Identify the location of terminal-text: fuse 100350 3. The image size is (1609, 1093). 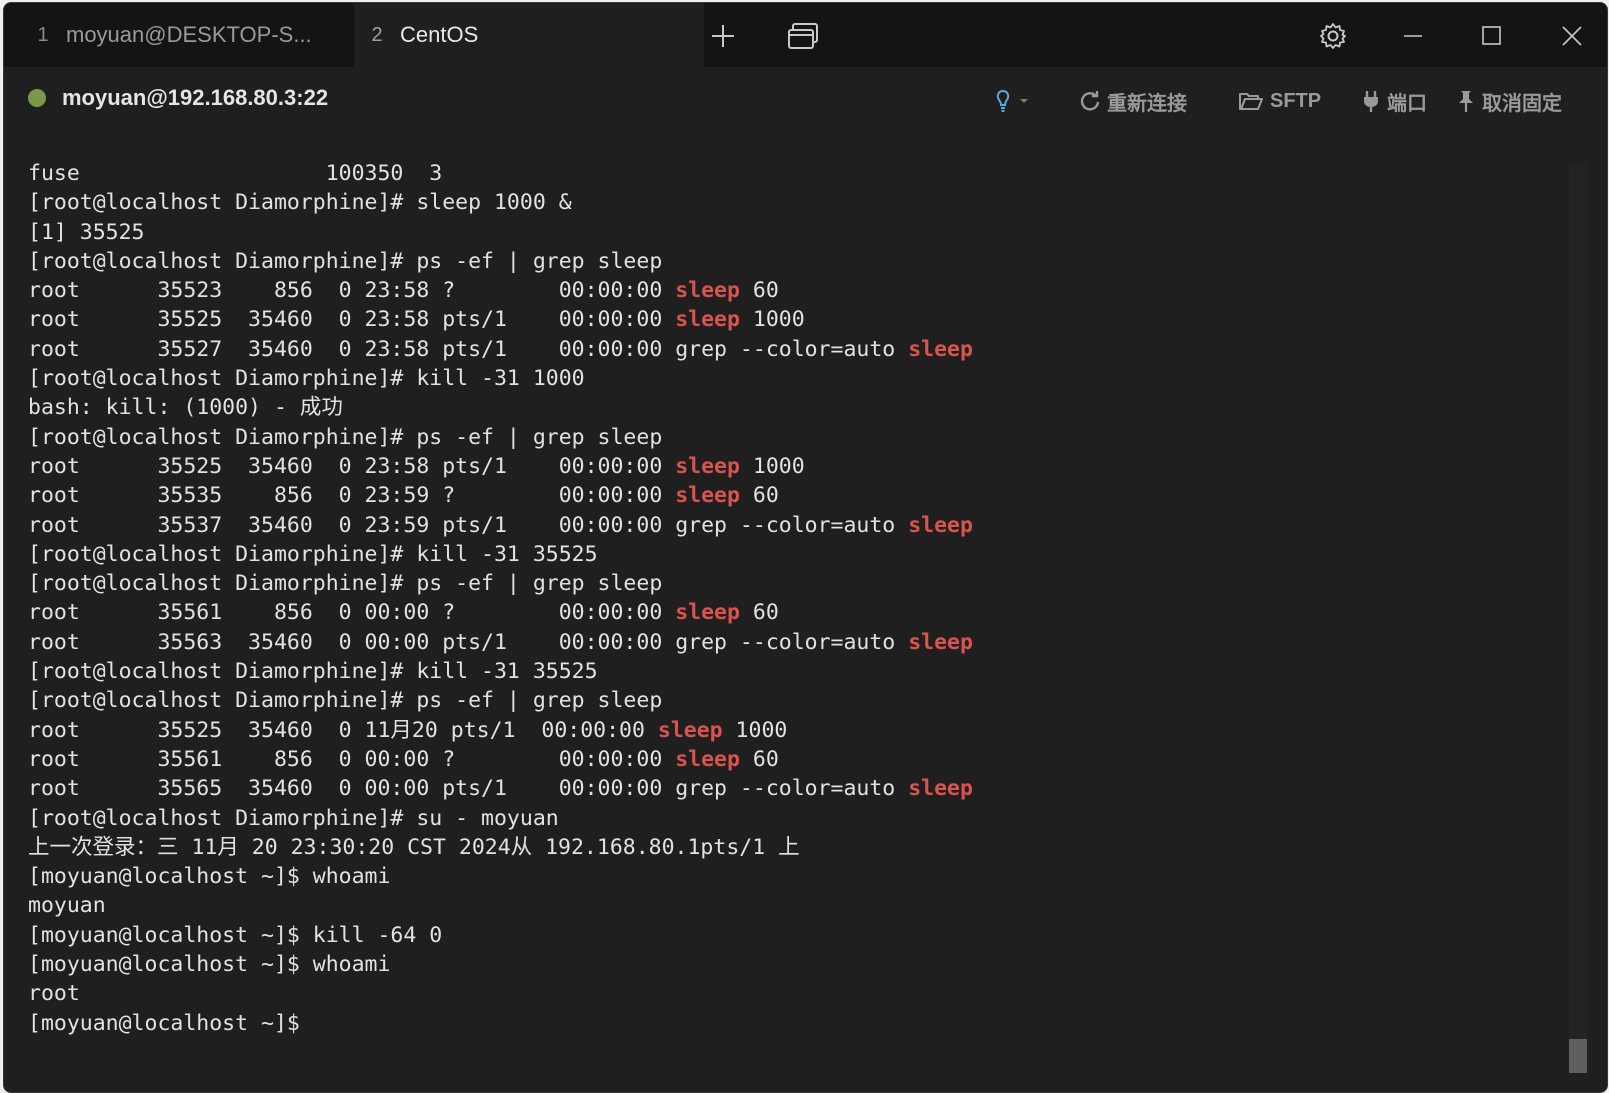
(235, 173).